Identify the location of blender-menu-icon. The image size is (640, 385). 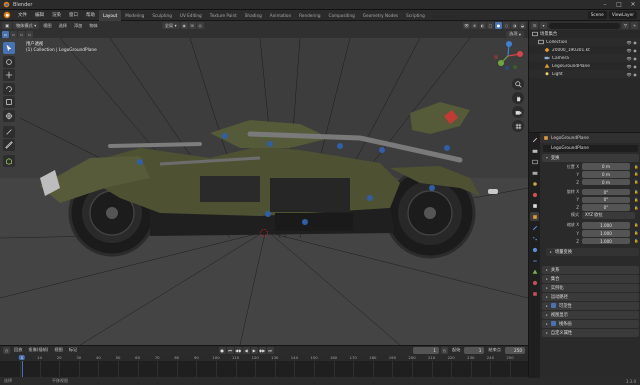
(7, 15).